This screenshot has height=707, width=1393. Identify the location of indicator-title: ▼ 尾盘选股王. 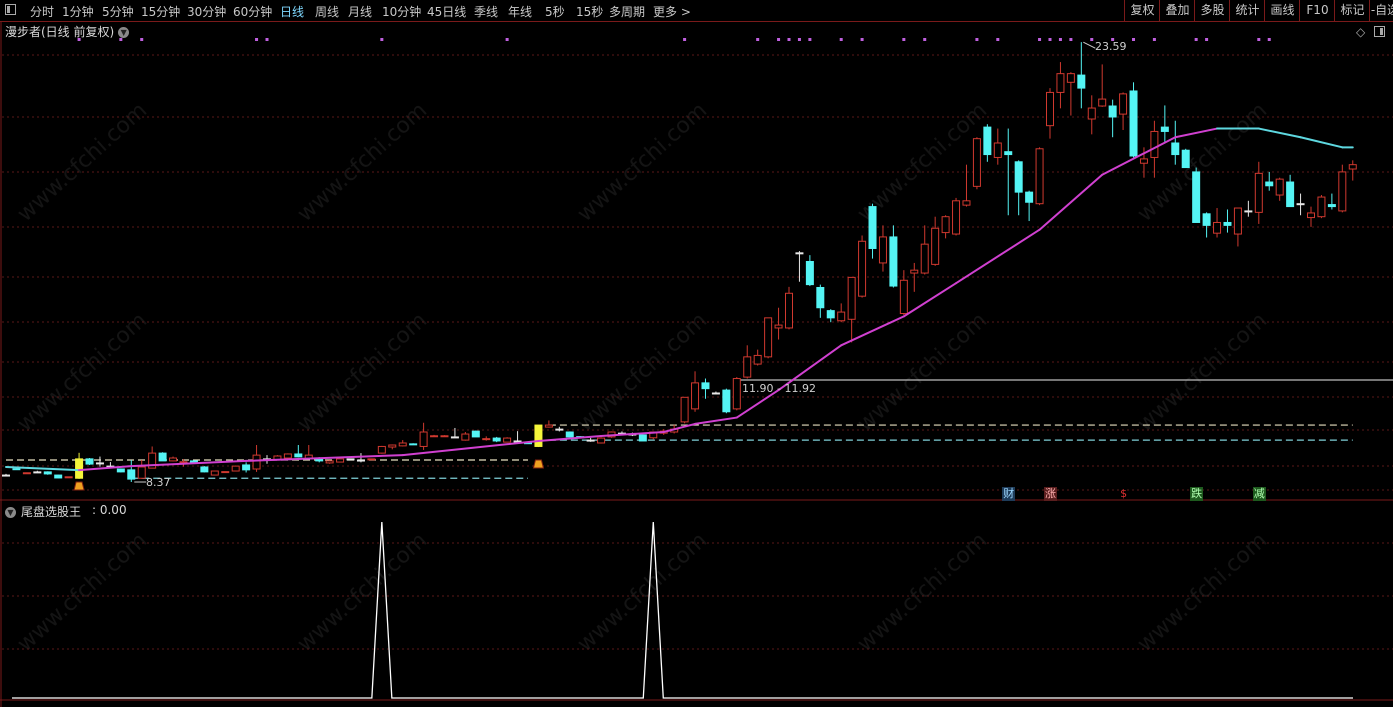
(43, 511).